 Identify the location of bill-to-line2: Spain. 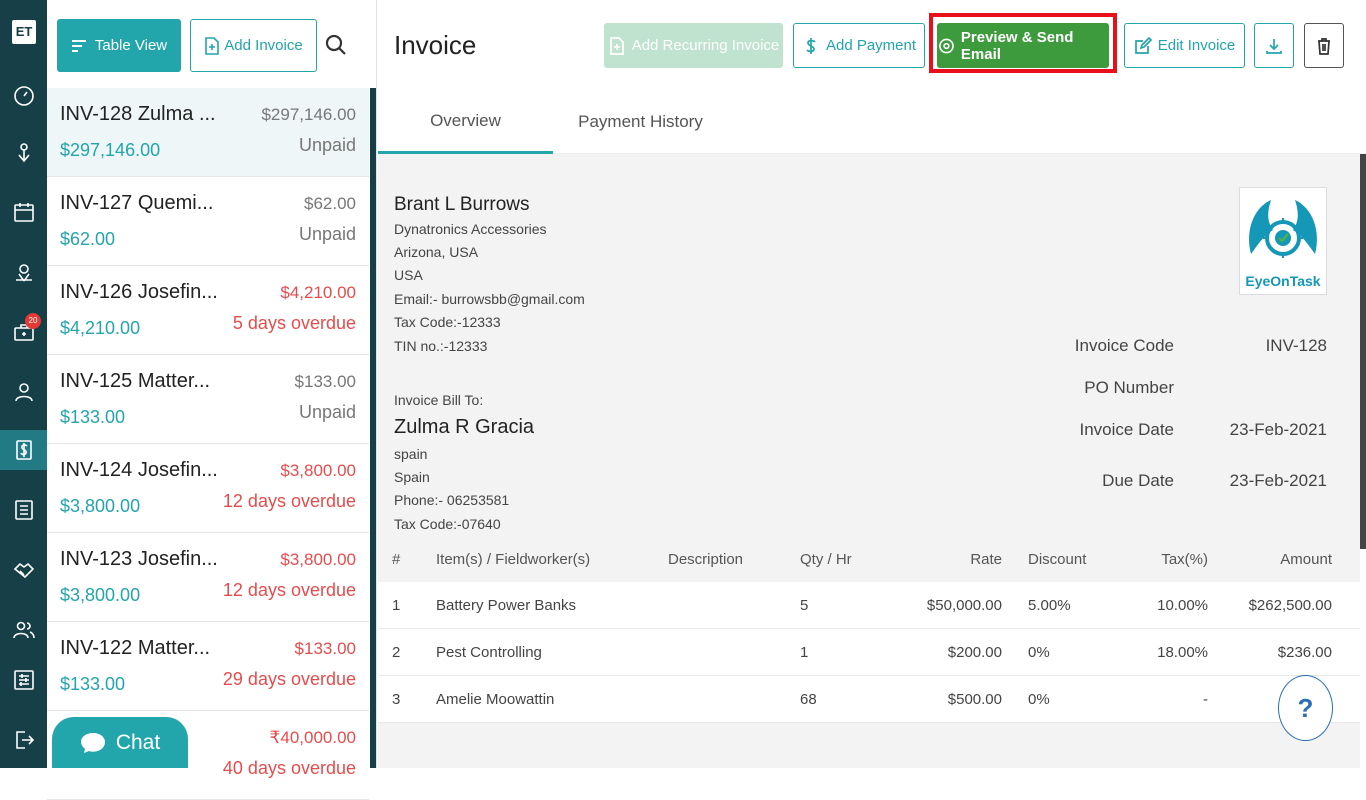
(412, 477).